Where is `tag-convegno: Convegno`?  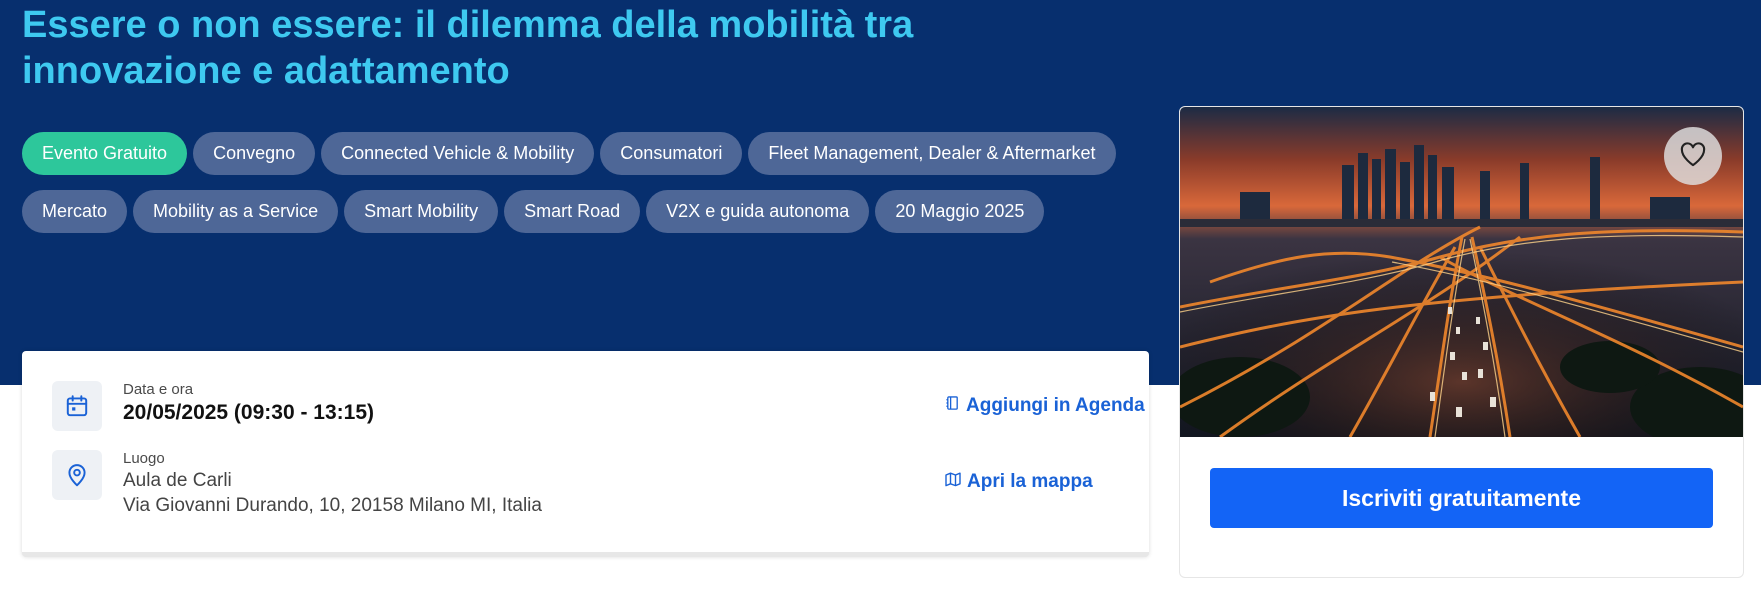 tag-convegno: Convegno is located at coordinates (254, 153).